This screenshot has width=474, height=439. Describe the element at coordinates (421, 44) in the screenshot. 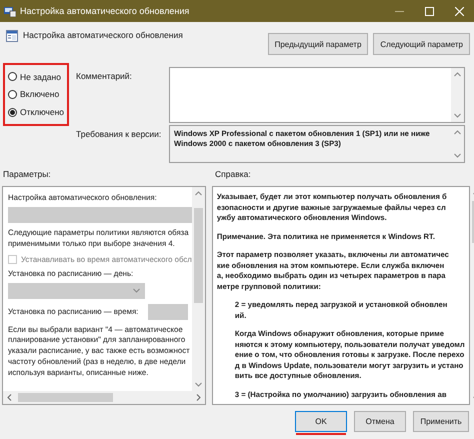

I see `next-setting-button: Следующий параметр` at that location.